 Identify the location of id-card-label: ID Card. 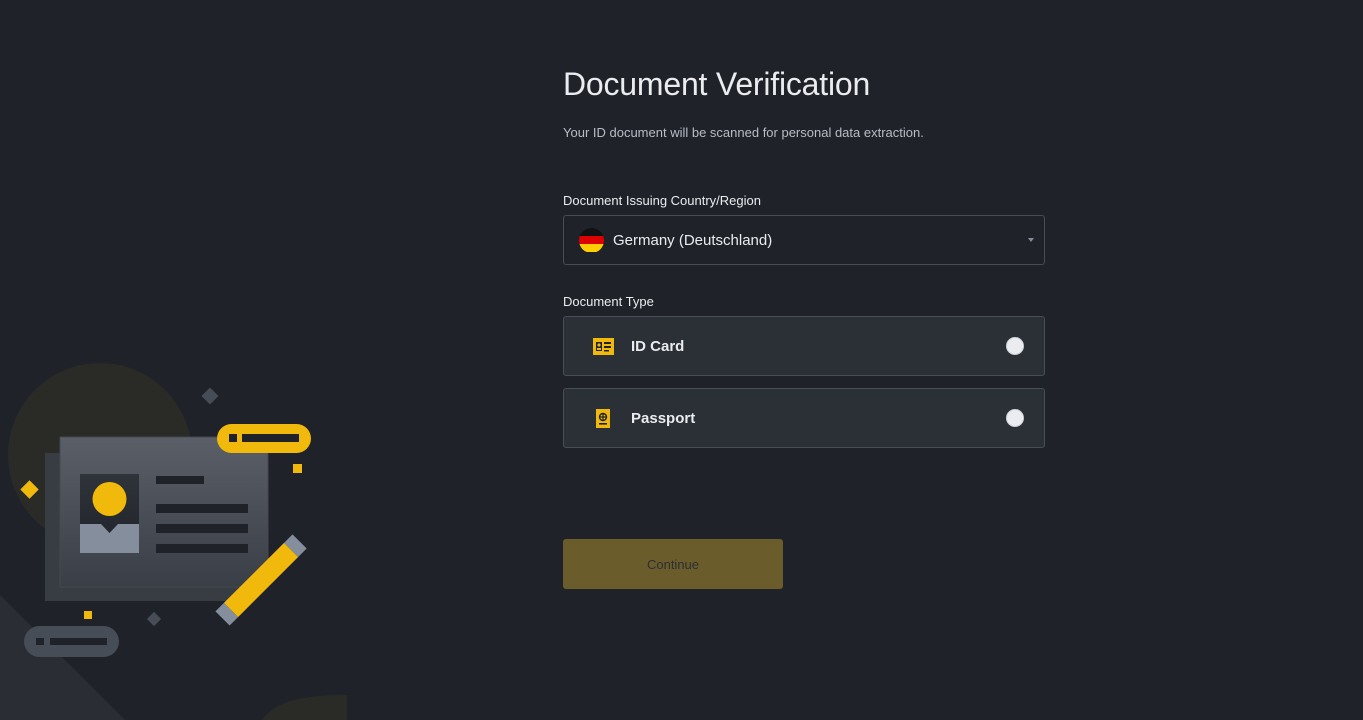
(658, 346).